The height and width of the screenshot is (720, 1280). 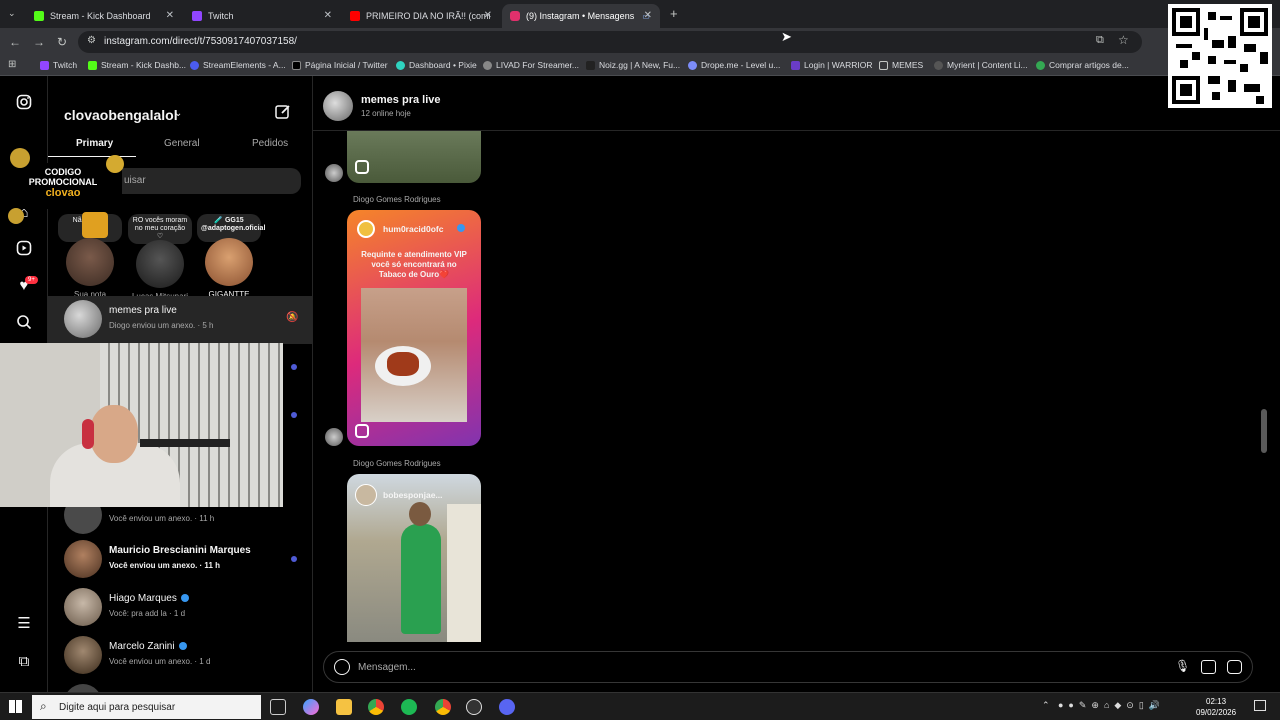 What do you see at coordinates (474, 707) in the screenshot?
I see `obs-icon` at bounding box center [474, 707].